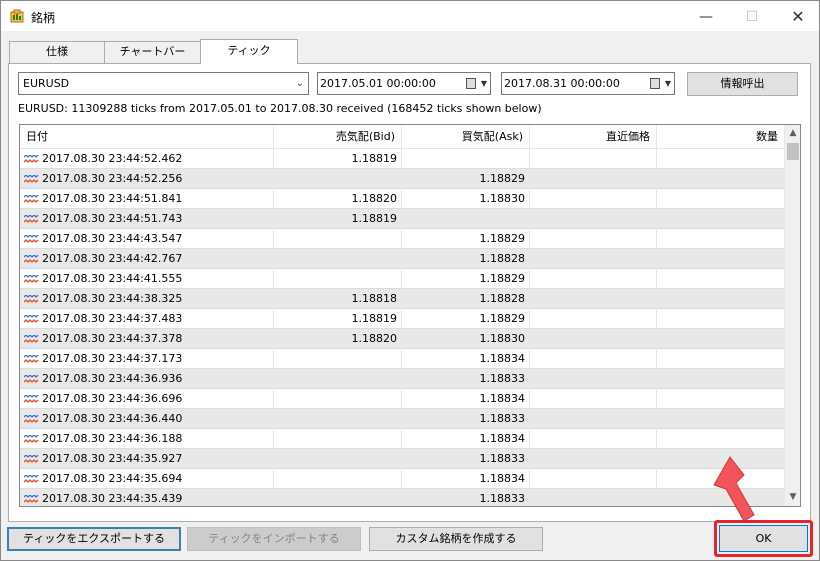  Describe the element at coordinates (763, 538) in the screenshot. I see `ok-button: OK` at that location.